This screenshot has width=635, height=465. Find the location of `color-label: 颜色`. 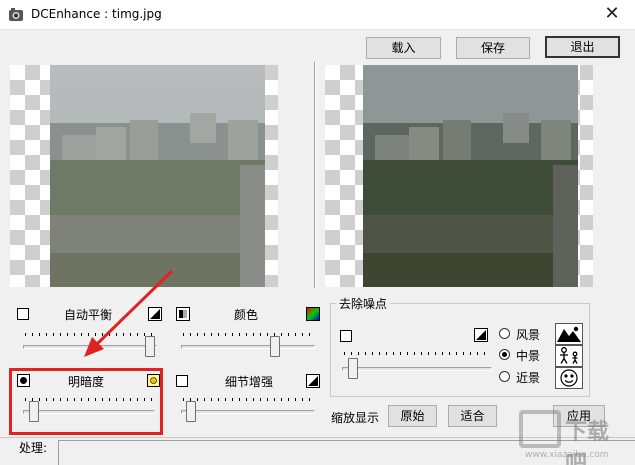

color-label: 颜色 is located at coordinates (246, 315).